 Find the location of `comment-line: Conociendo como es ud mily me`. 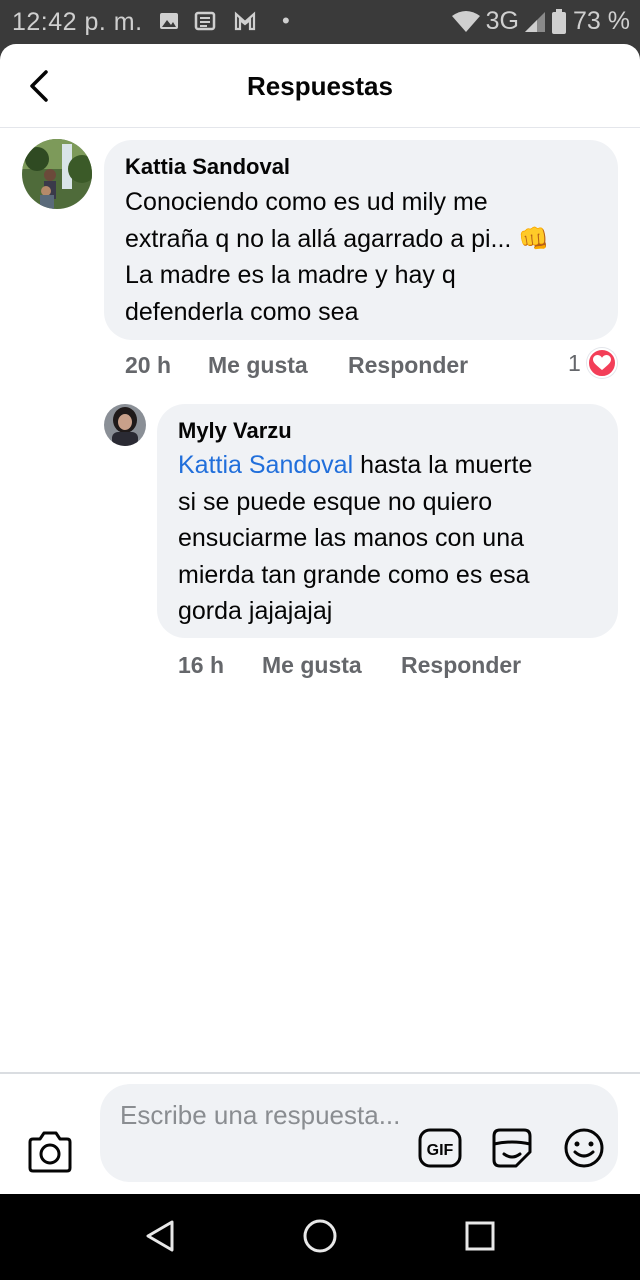

comment-line: Conociendo como es ud mily me is located at coordinates (306, 202).